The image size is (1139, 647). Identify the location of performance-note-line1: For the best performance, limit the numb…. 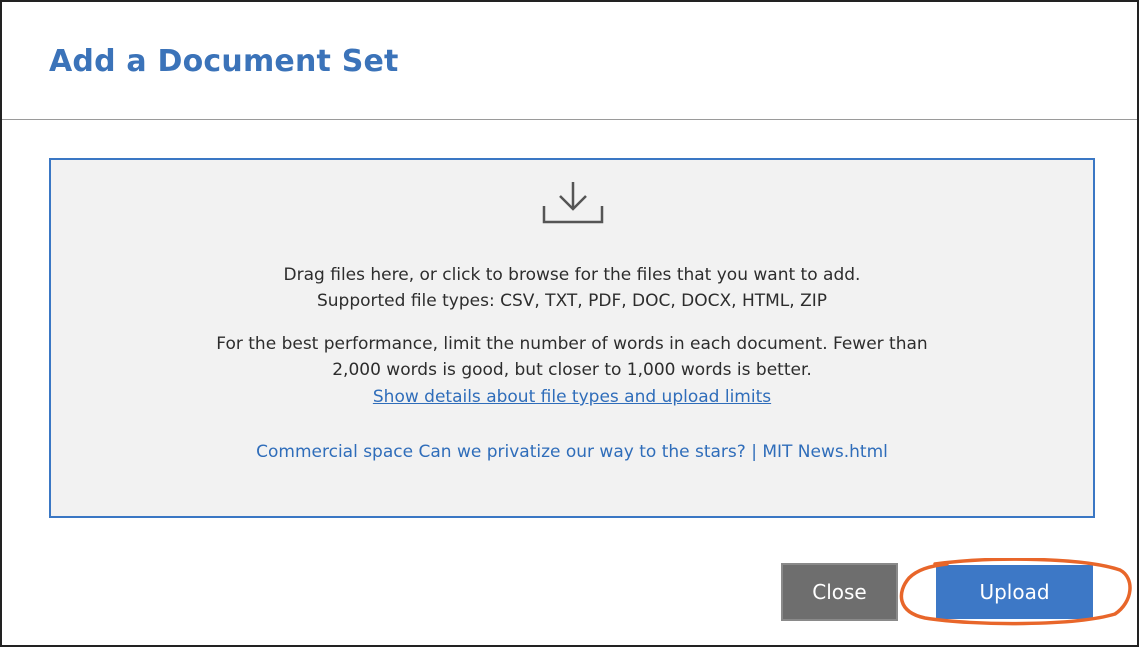
(572, 344).